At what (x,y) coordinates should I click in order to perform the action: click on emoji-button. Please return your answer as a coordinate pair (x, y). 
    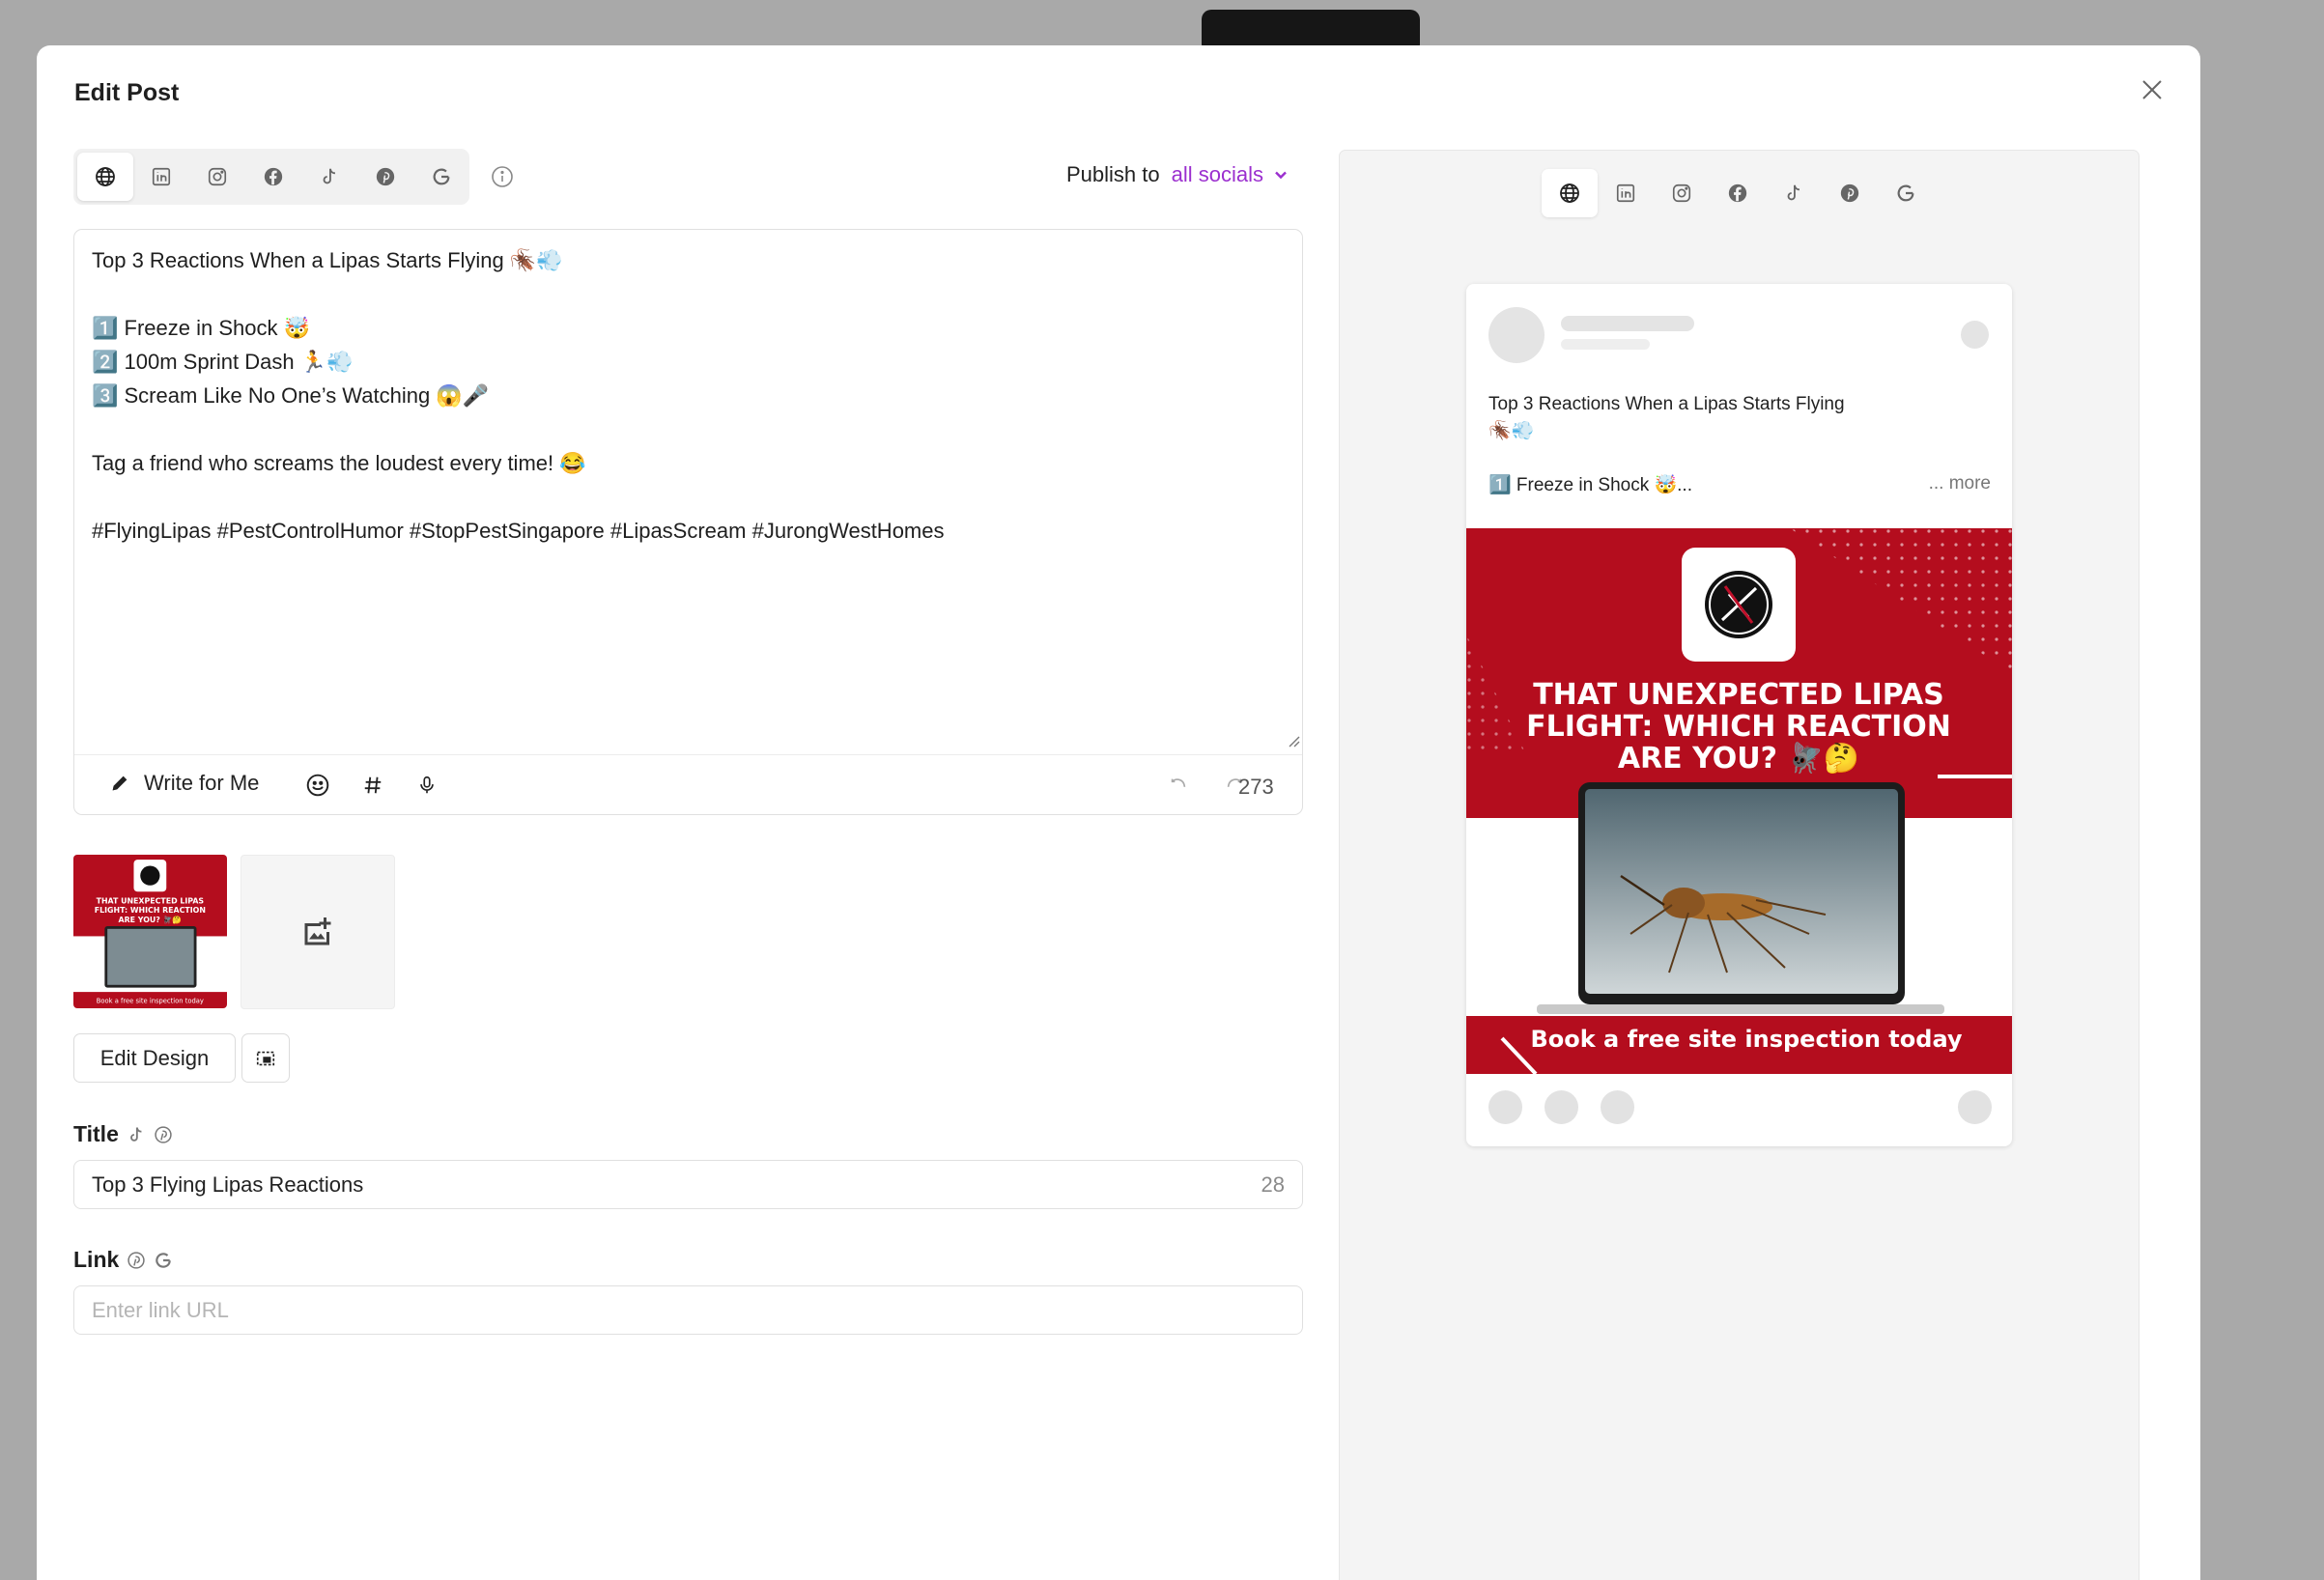
    Looking at the image, I should click on (317, 785).